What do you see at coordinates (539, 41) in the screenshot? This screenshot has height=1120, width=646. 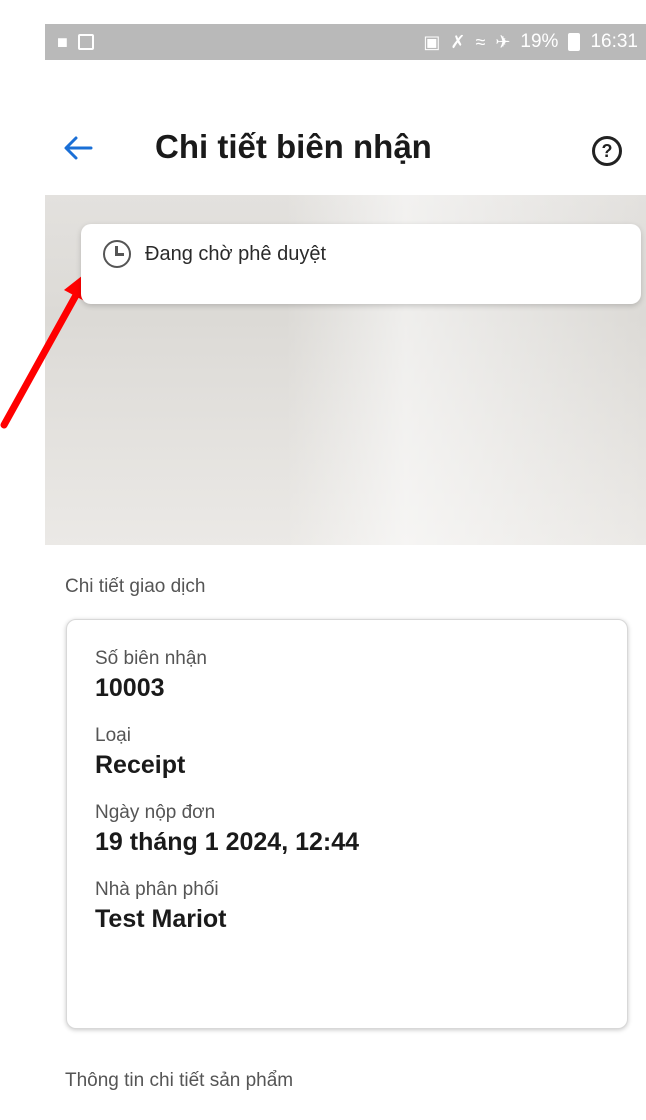 I see `battery-percent: 19%` at bounding box center [539, 41].